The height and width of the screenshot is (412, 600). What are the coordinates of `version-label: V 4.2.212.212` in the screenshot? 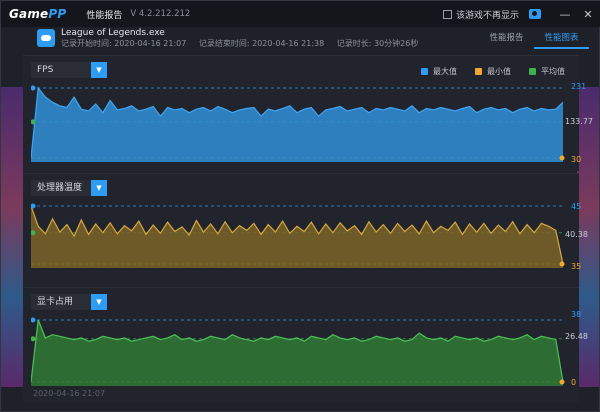 It's located at (160, 14).